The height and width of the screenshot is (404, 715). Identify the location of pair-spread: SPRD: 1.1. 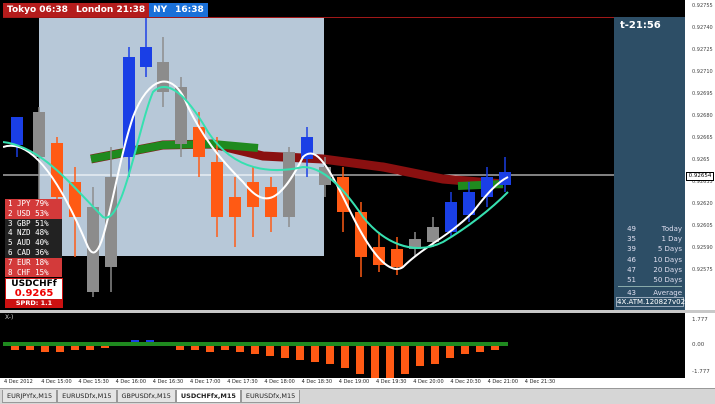
(34, 303).